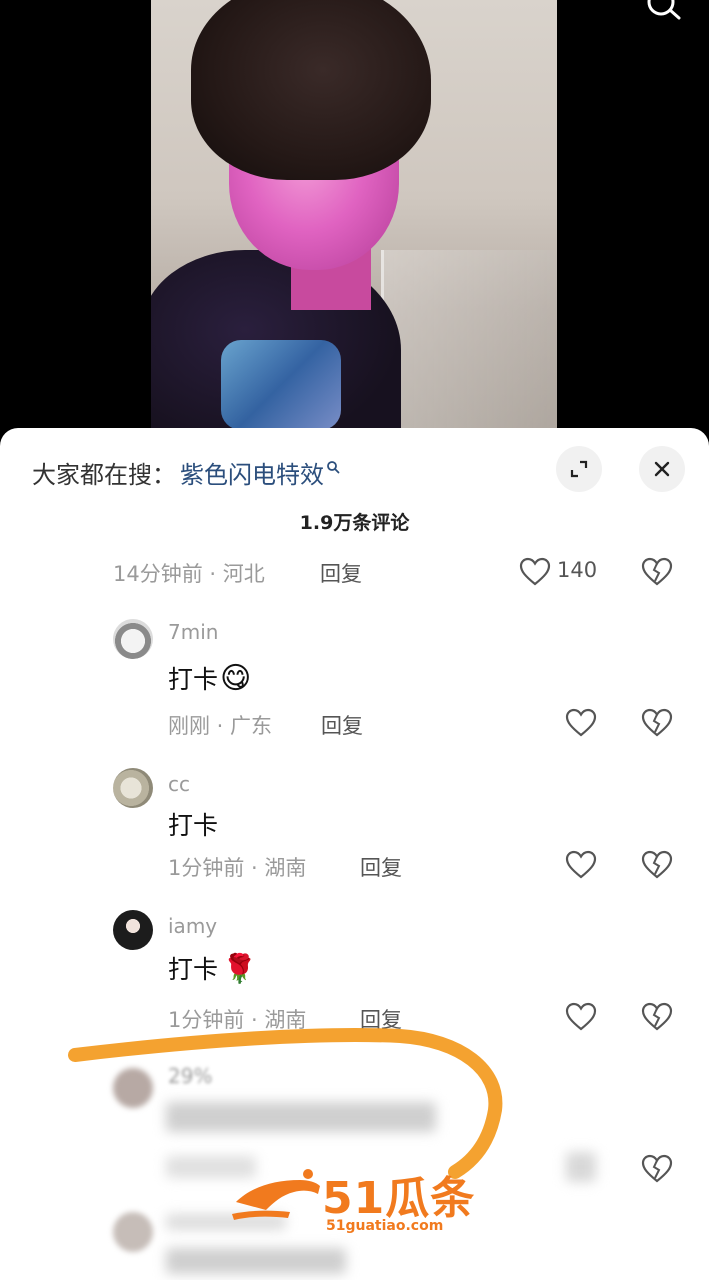  What do you see at coordinates (385, 1226) in the screenshot?
I see `watermark-url: 51guatiao.com` at bounding box center [385, 1226].